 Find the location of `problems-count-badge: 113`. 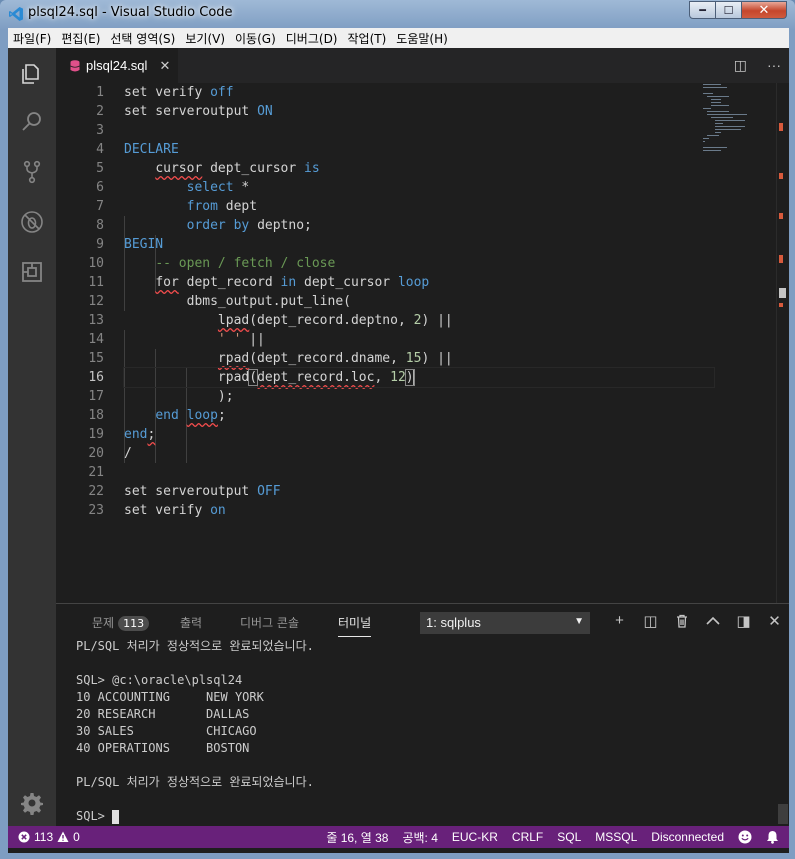

problems-count-badge: 113 is located at coordinates (134, 623).